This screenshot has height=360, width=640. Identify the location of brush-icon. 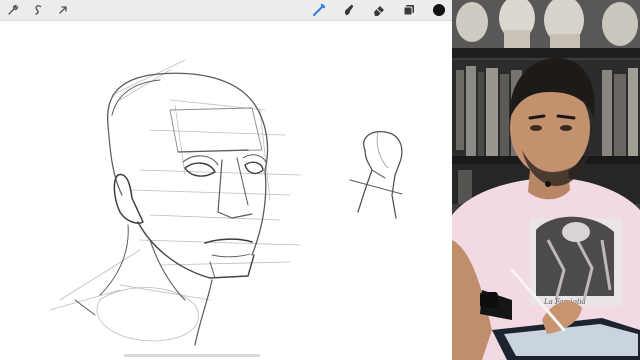
(319, 10).